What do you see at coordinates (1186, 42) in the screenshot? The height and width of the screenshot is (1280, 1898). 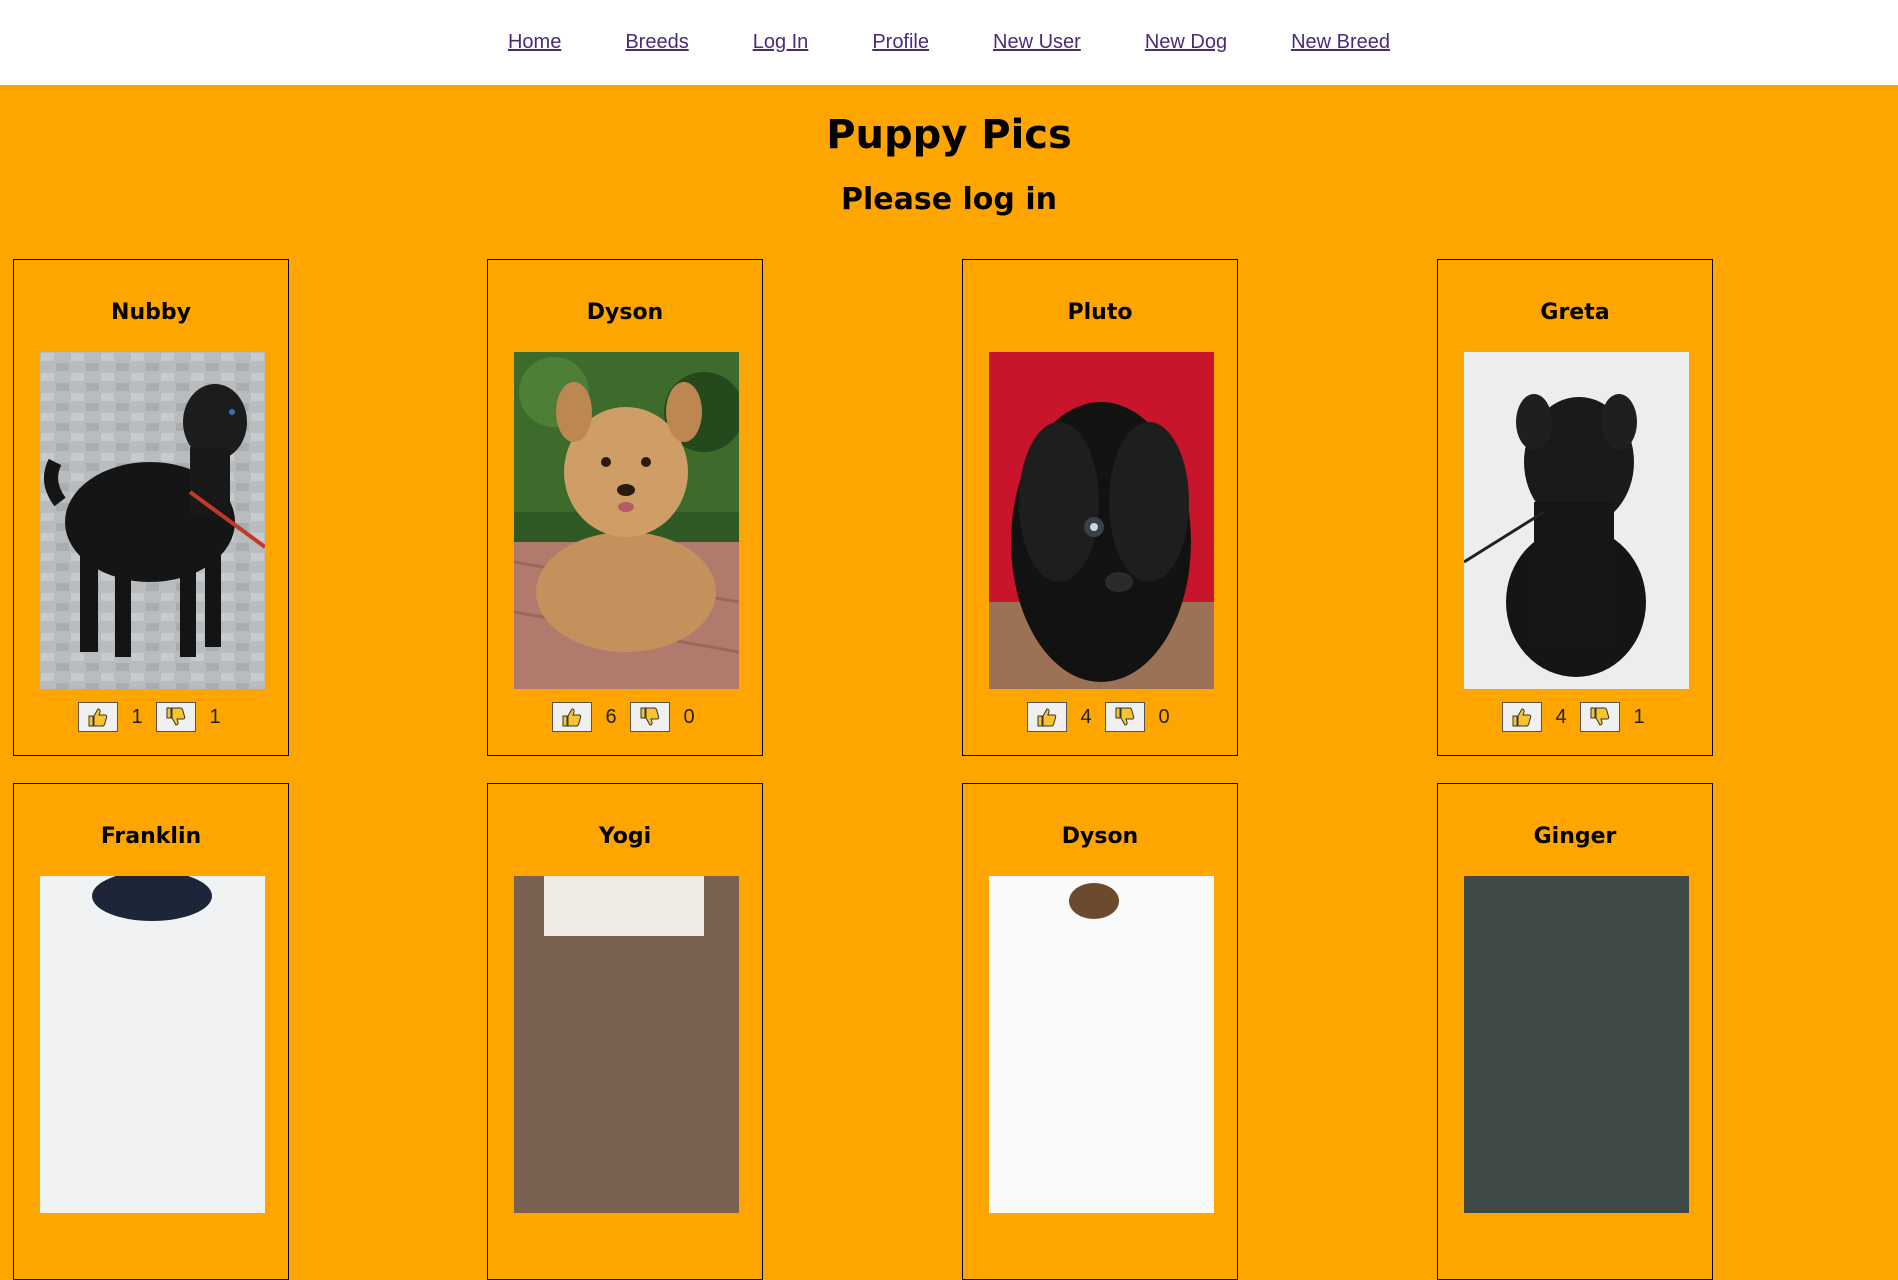 I see `nav-new-dog-link: New Dog` at bounding box center [1186, 42].